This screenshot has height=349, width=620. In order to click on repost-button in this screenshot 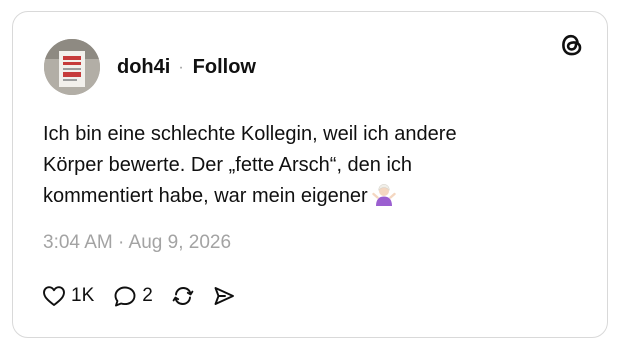, I will do `click(183, 296)`.